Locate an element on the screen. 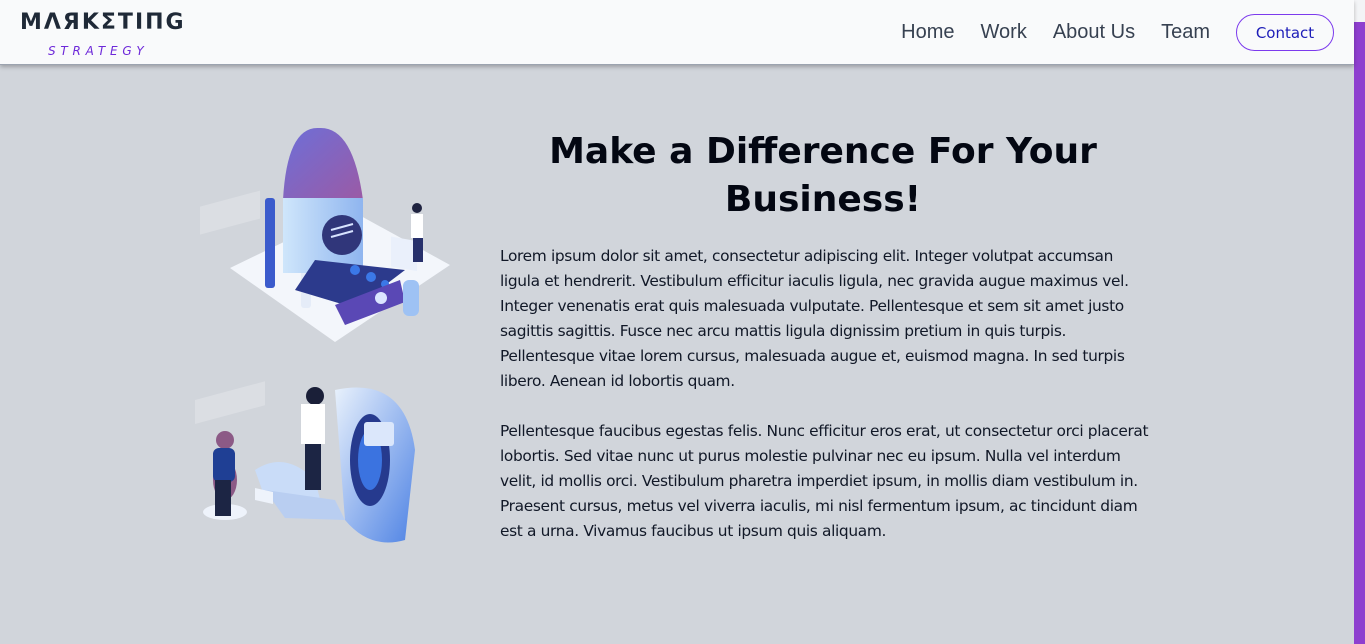  engine-scene is located at coordinates (305, 462).